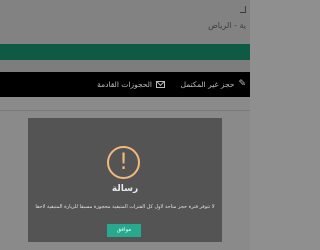  I want to click on band-gap, so click(125, 66).